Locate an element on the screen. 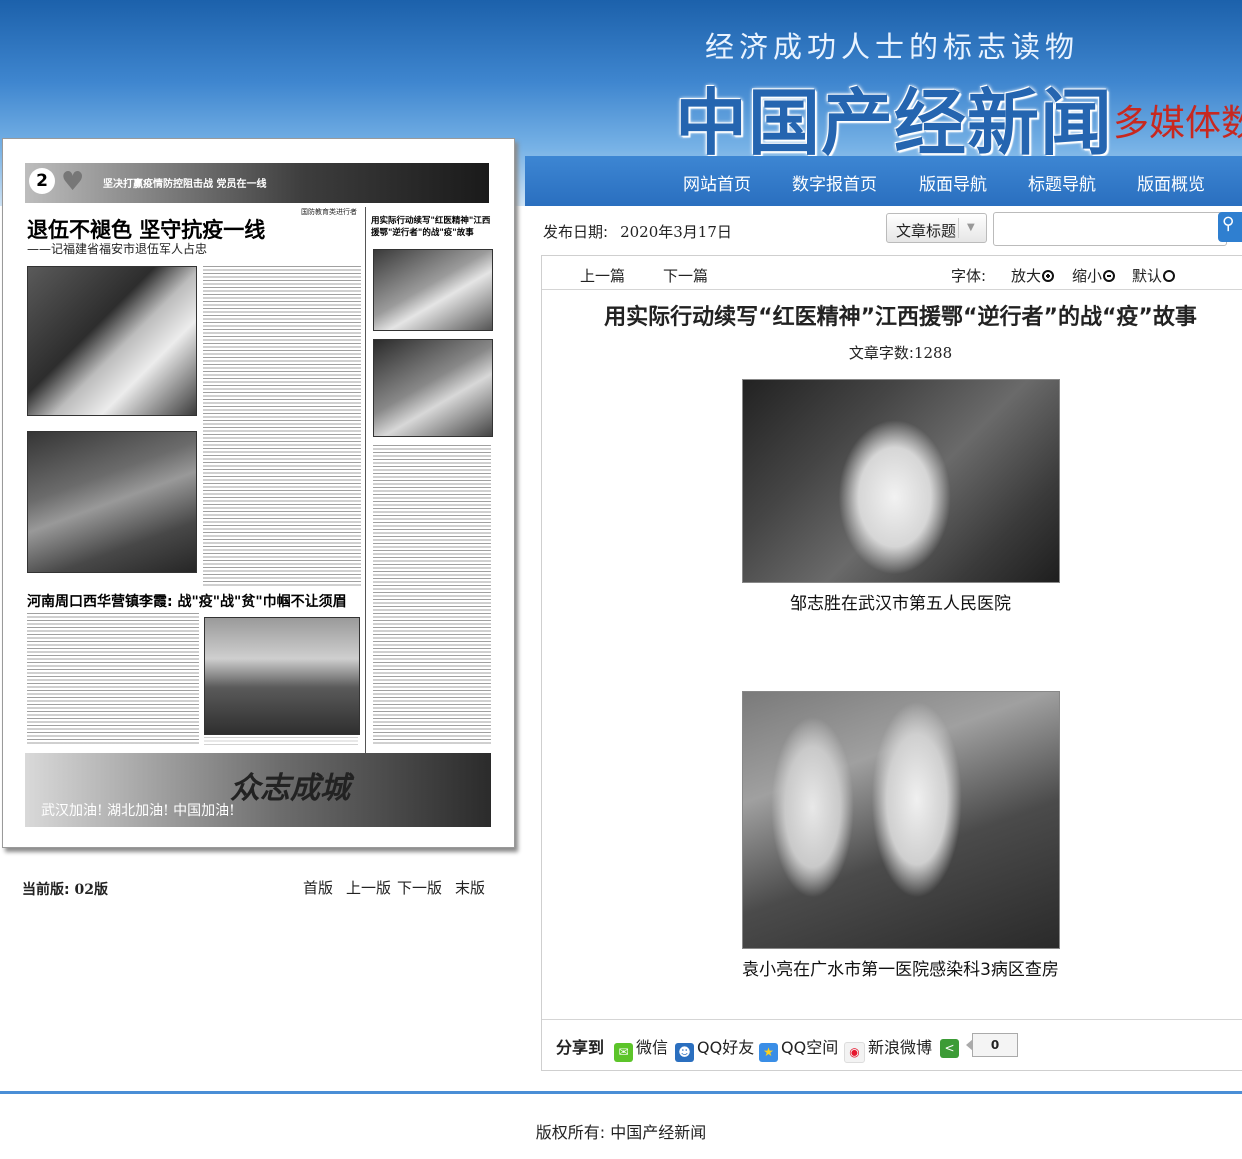 The width and height of the screenshot is (1242, 1159). share-label: 分享到 is located at coordinates (580, 1047).